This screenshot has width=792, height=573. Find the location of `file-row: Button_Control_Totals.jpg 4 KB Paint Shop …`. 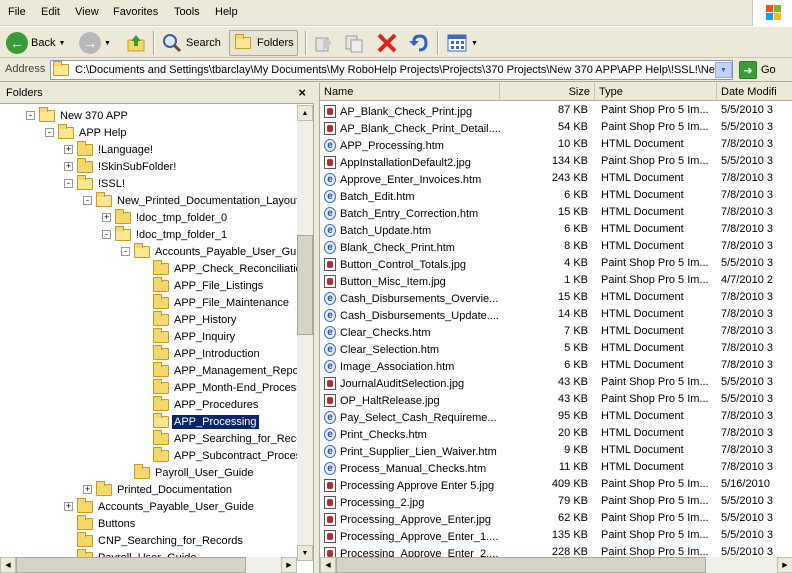

file-row: Button_Control_Totals.jpg 4 KB Paint Shop … is located at coordinates (556, 263).